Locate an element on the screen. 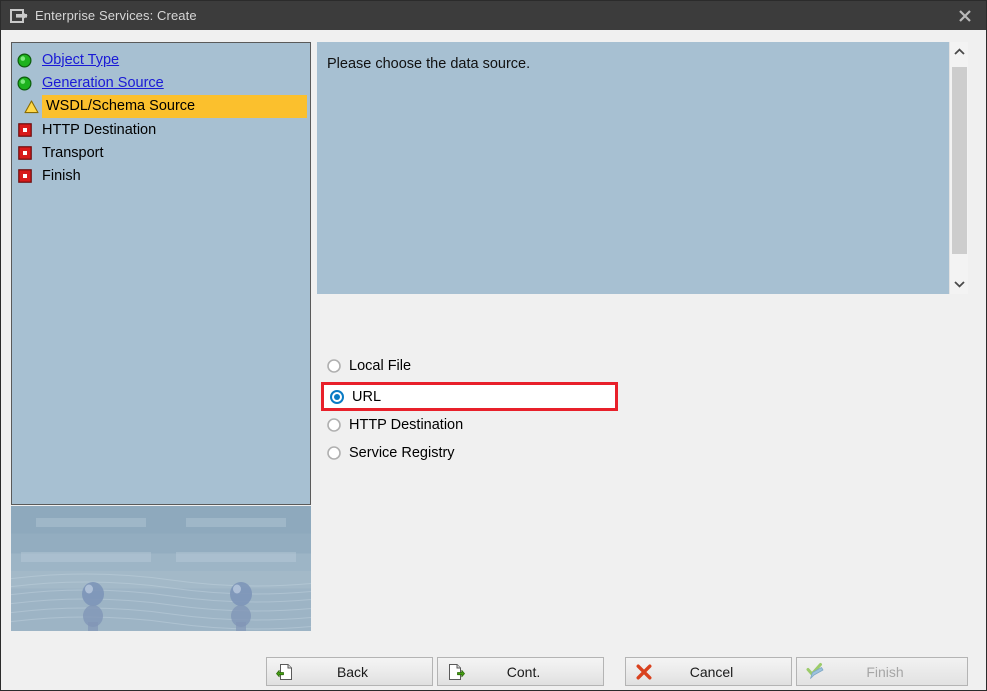 The image size is (987, 691). sidebar-item-wsdl-schema-source: WSDL/Schema Source is located at coordinates (174, 106).